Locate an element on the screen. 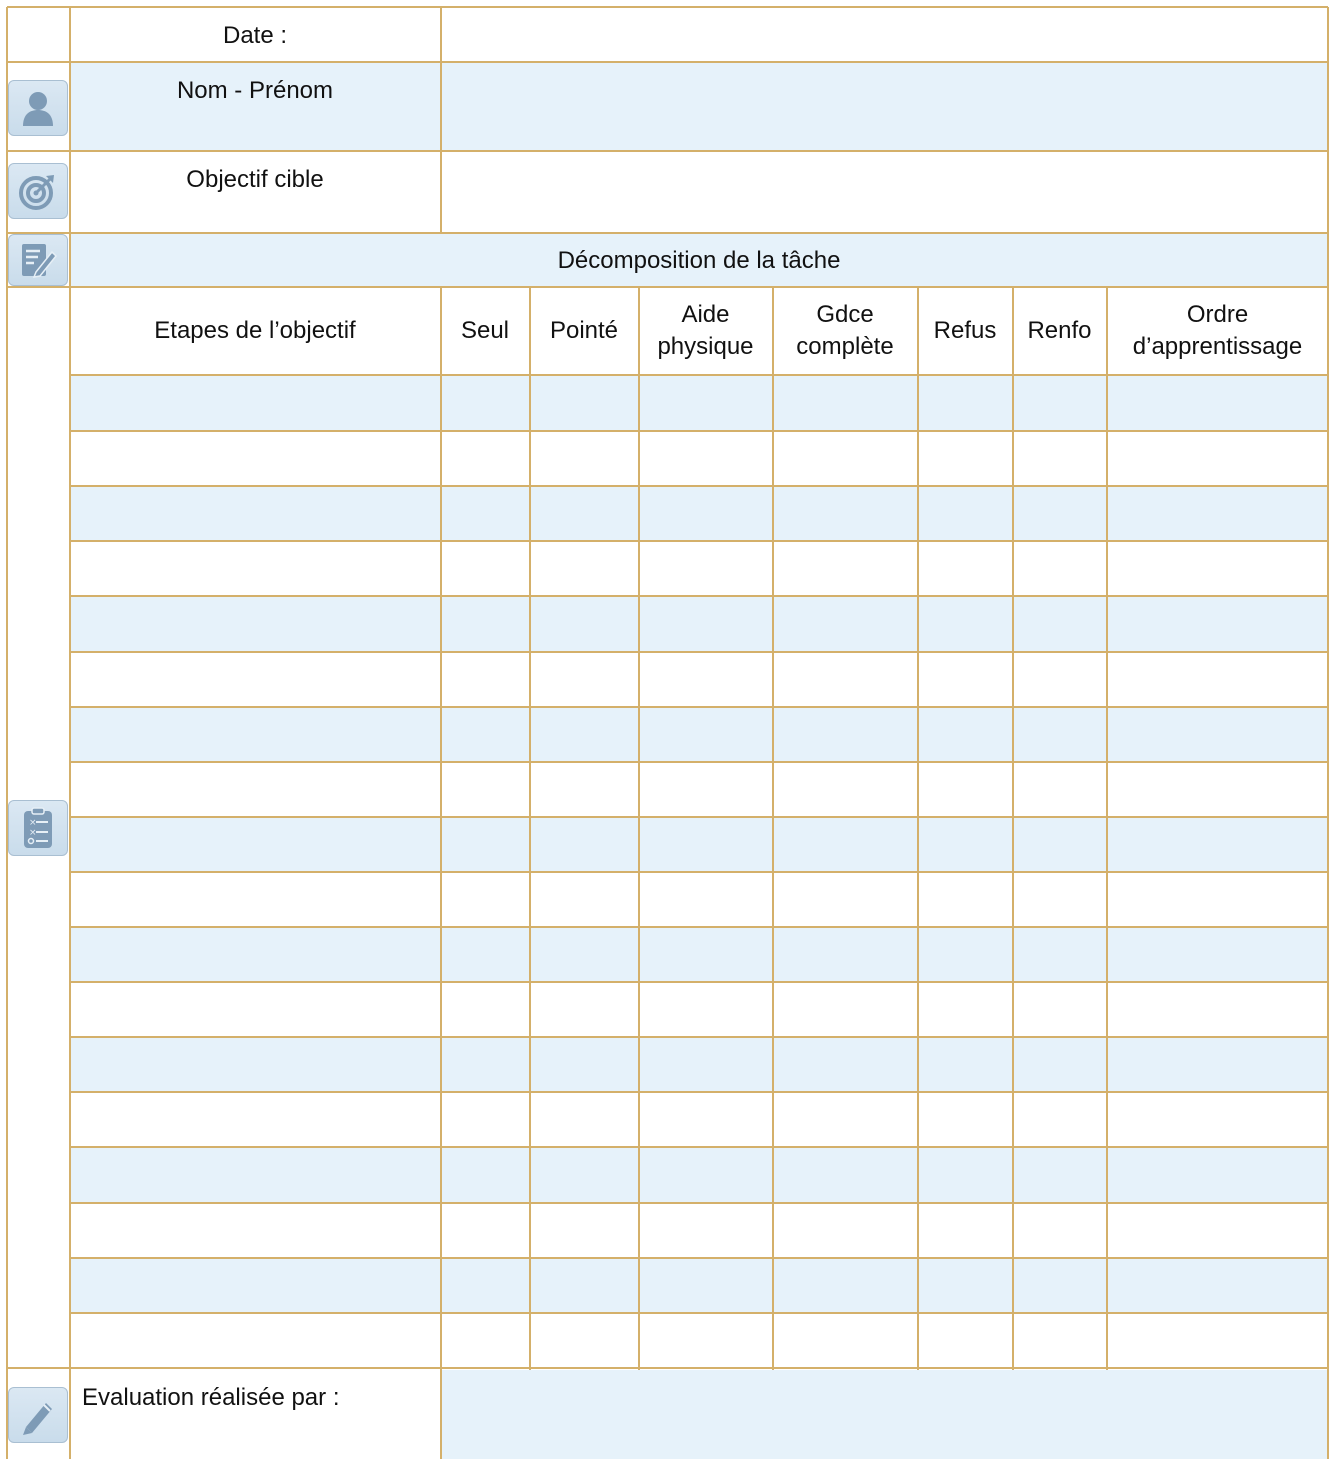  objective-field is located at coordinates (884, 192).